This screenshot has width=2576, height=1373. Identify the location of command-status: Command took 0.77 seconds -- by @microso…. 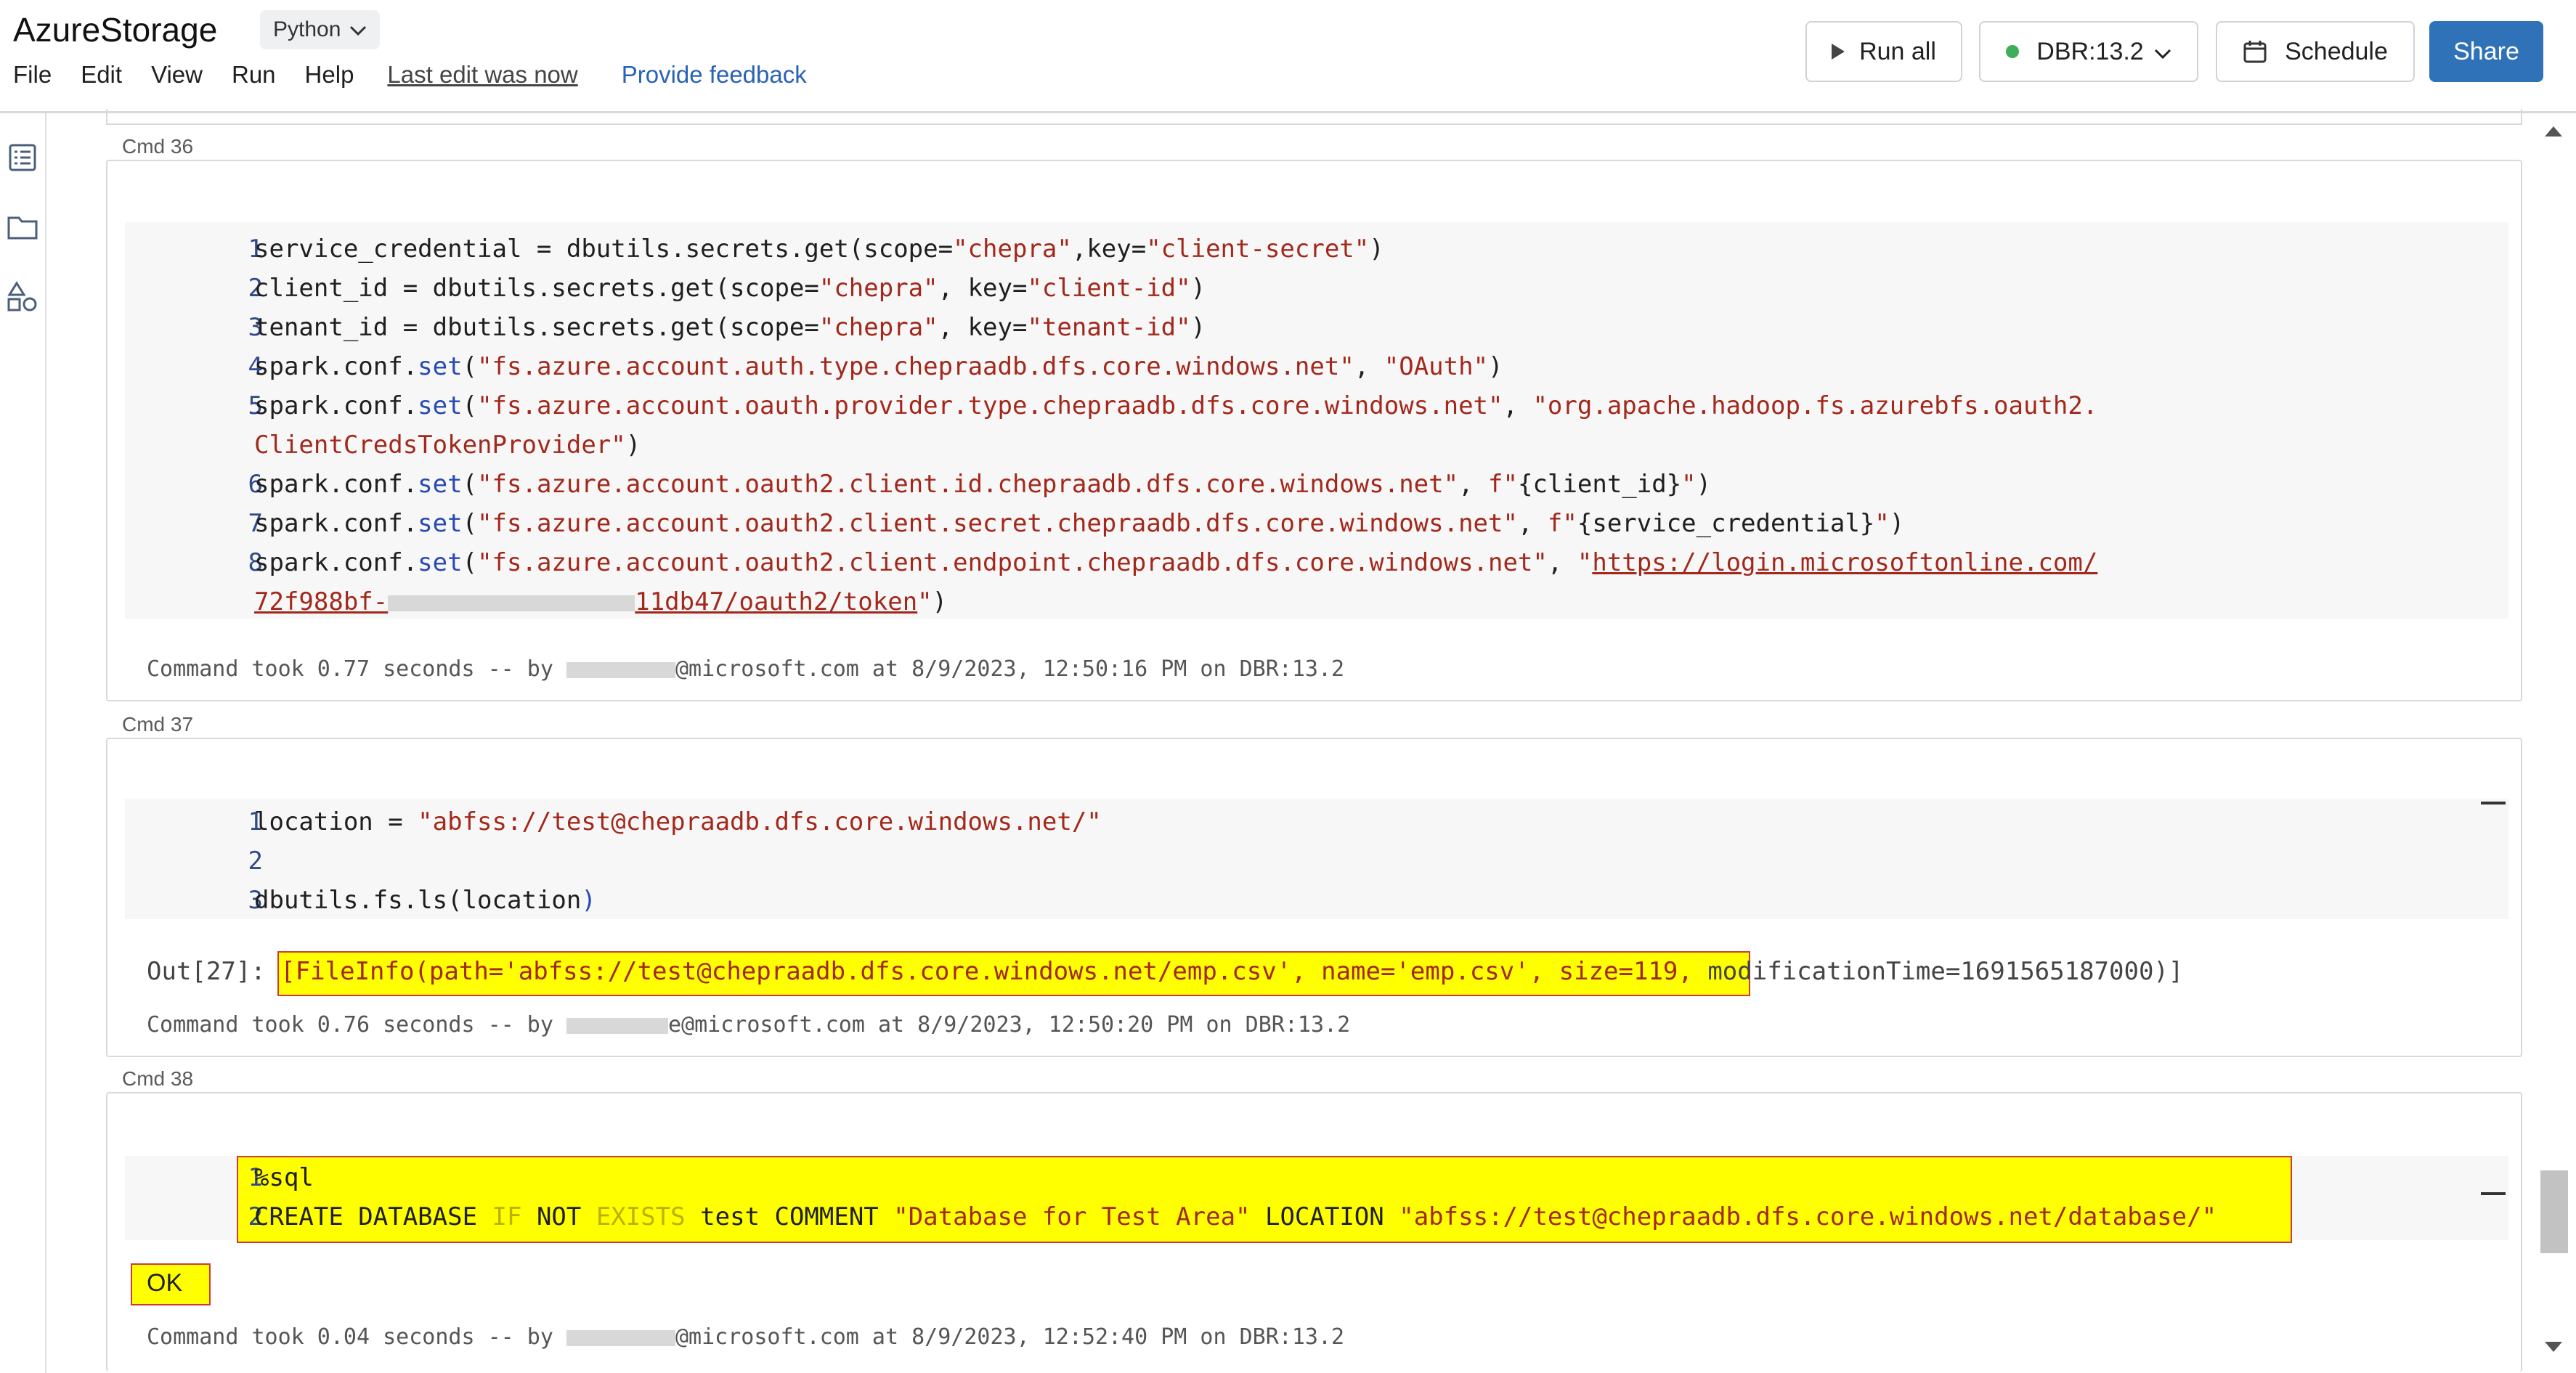
(746, 669).